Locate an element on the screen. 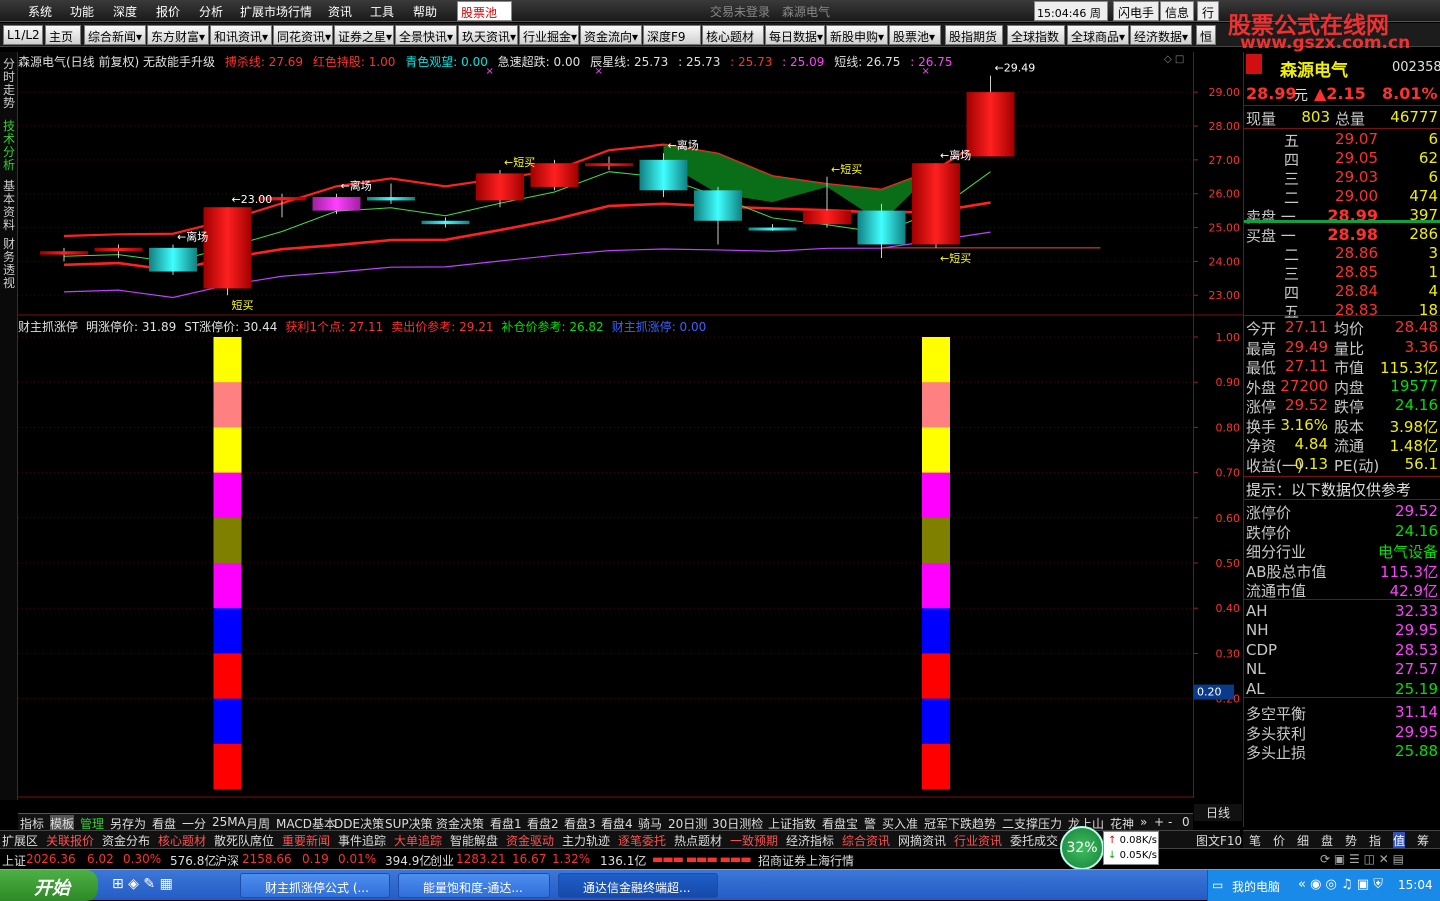 This screenshot has height=901, width=1440. info-button: 信息 is located at coordinates (1177, 11).